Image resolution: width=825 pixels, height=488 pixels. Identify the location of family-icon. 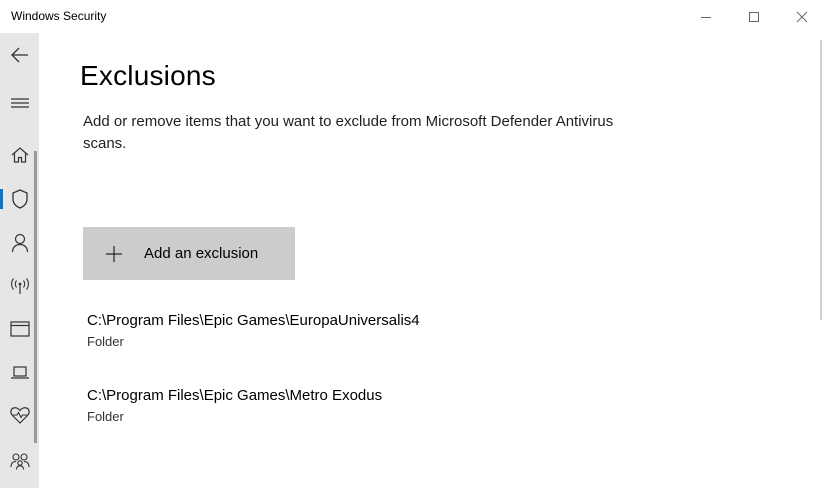
(19, 461).